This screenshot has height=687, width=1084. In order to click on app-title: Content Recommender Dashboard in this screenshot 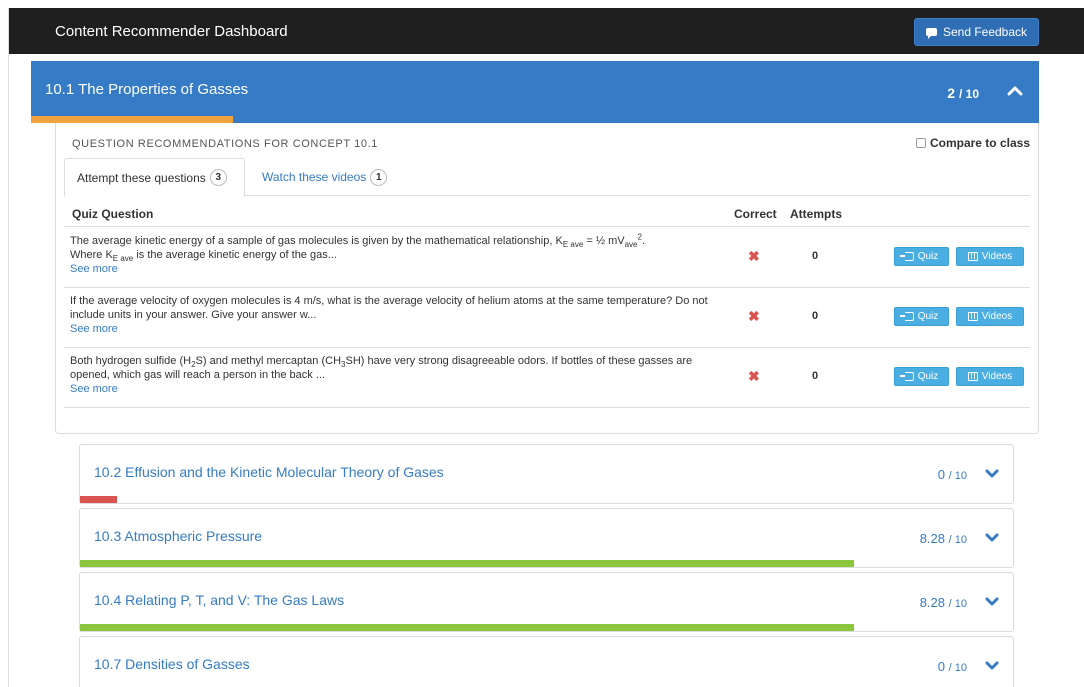, I will do `click(171, 31)`.